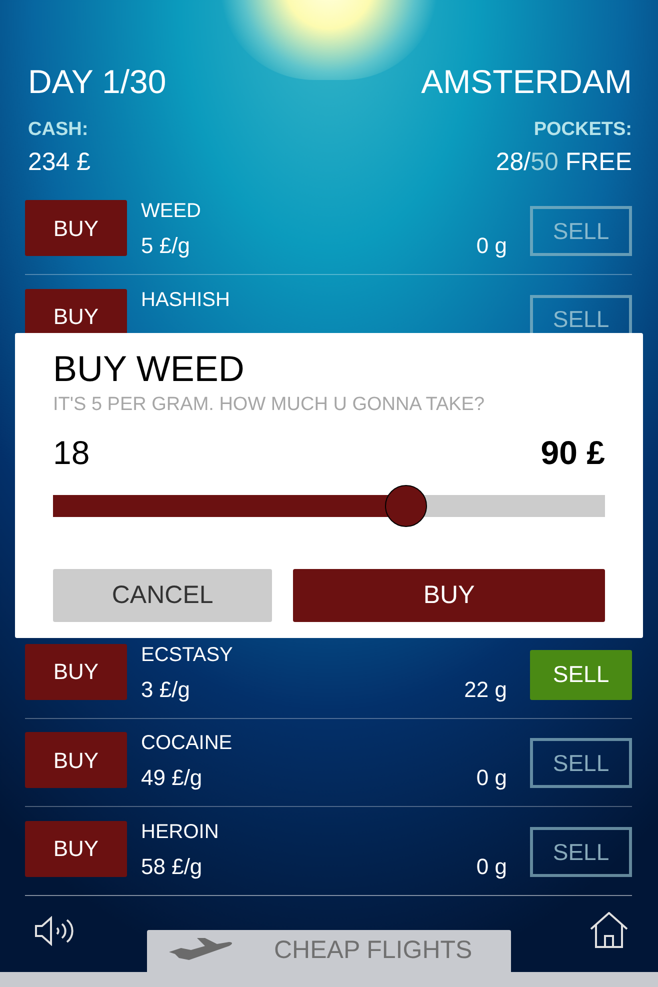 This screenshot has width=658, height=987. What do you see at coordinates (149, 369) in the screenshot?
I see `dialog-title: BUY WEED` at bounding box center [149, 369].